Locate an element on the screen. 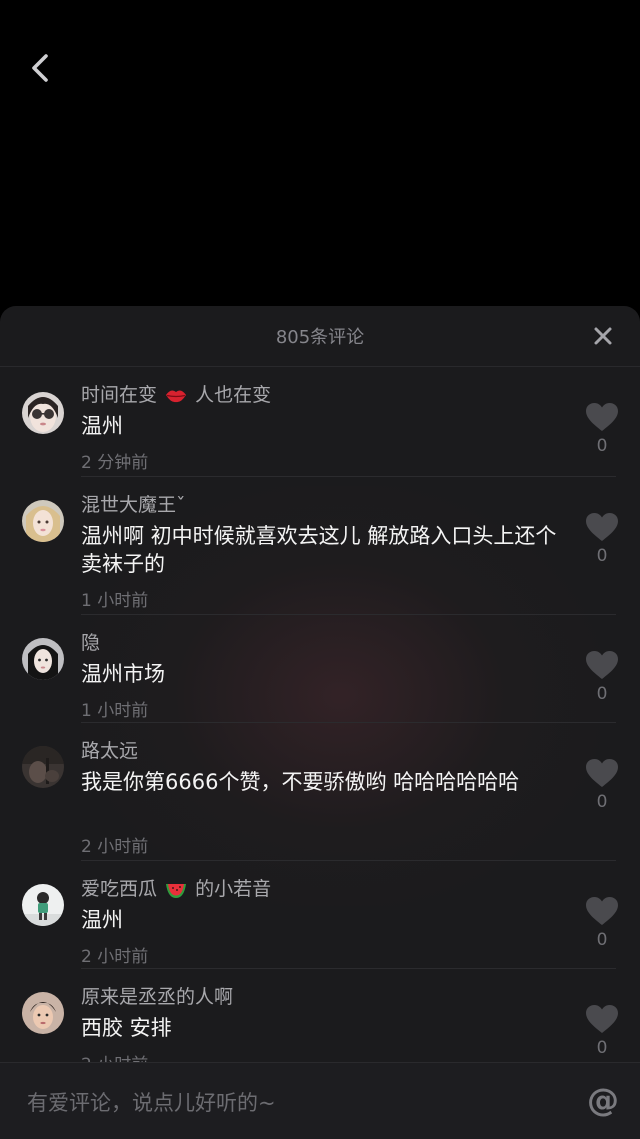 This screenshot has height=1139, width=640. comment-time: 2 分钟前 is located at coordinates (115, 463).